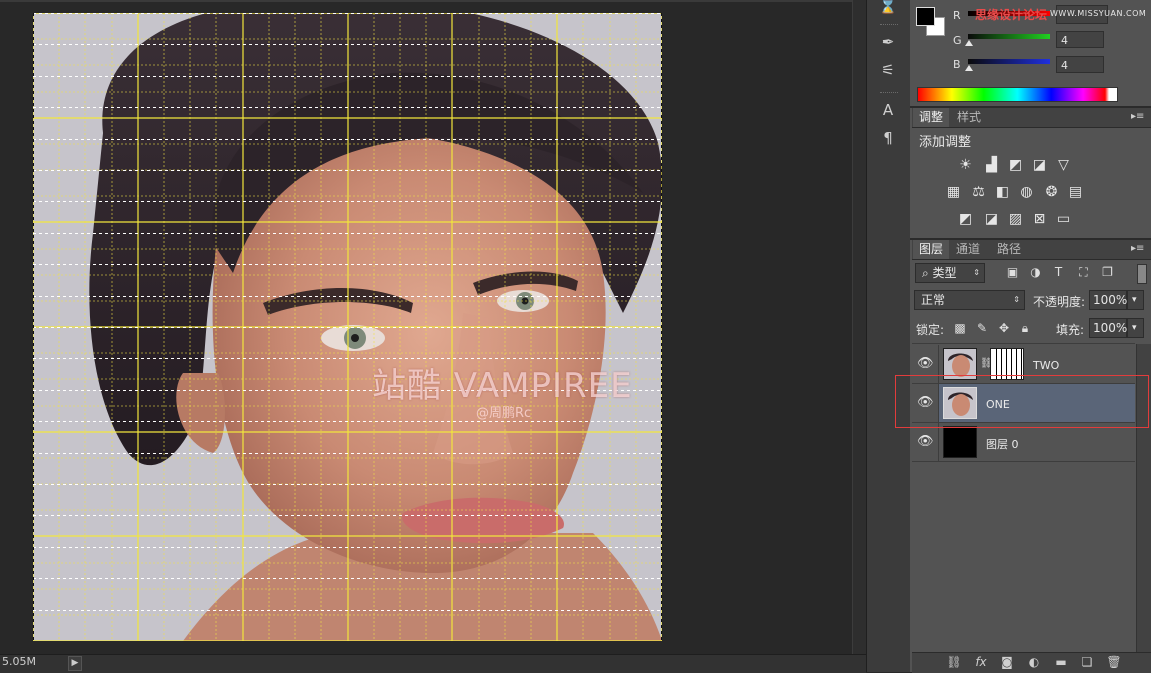  Describe the element at coordinates (1080, 64) in the screenshot. I see `channel-value-b: 4` at that location.